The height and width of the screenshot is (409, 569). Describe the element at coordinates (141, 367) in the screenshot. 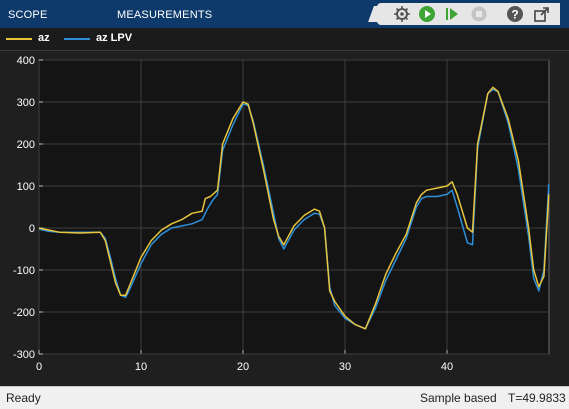

I see `x-tick-label: 10` at that location.